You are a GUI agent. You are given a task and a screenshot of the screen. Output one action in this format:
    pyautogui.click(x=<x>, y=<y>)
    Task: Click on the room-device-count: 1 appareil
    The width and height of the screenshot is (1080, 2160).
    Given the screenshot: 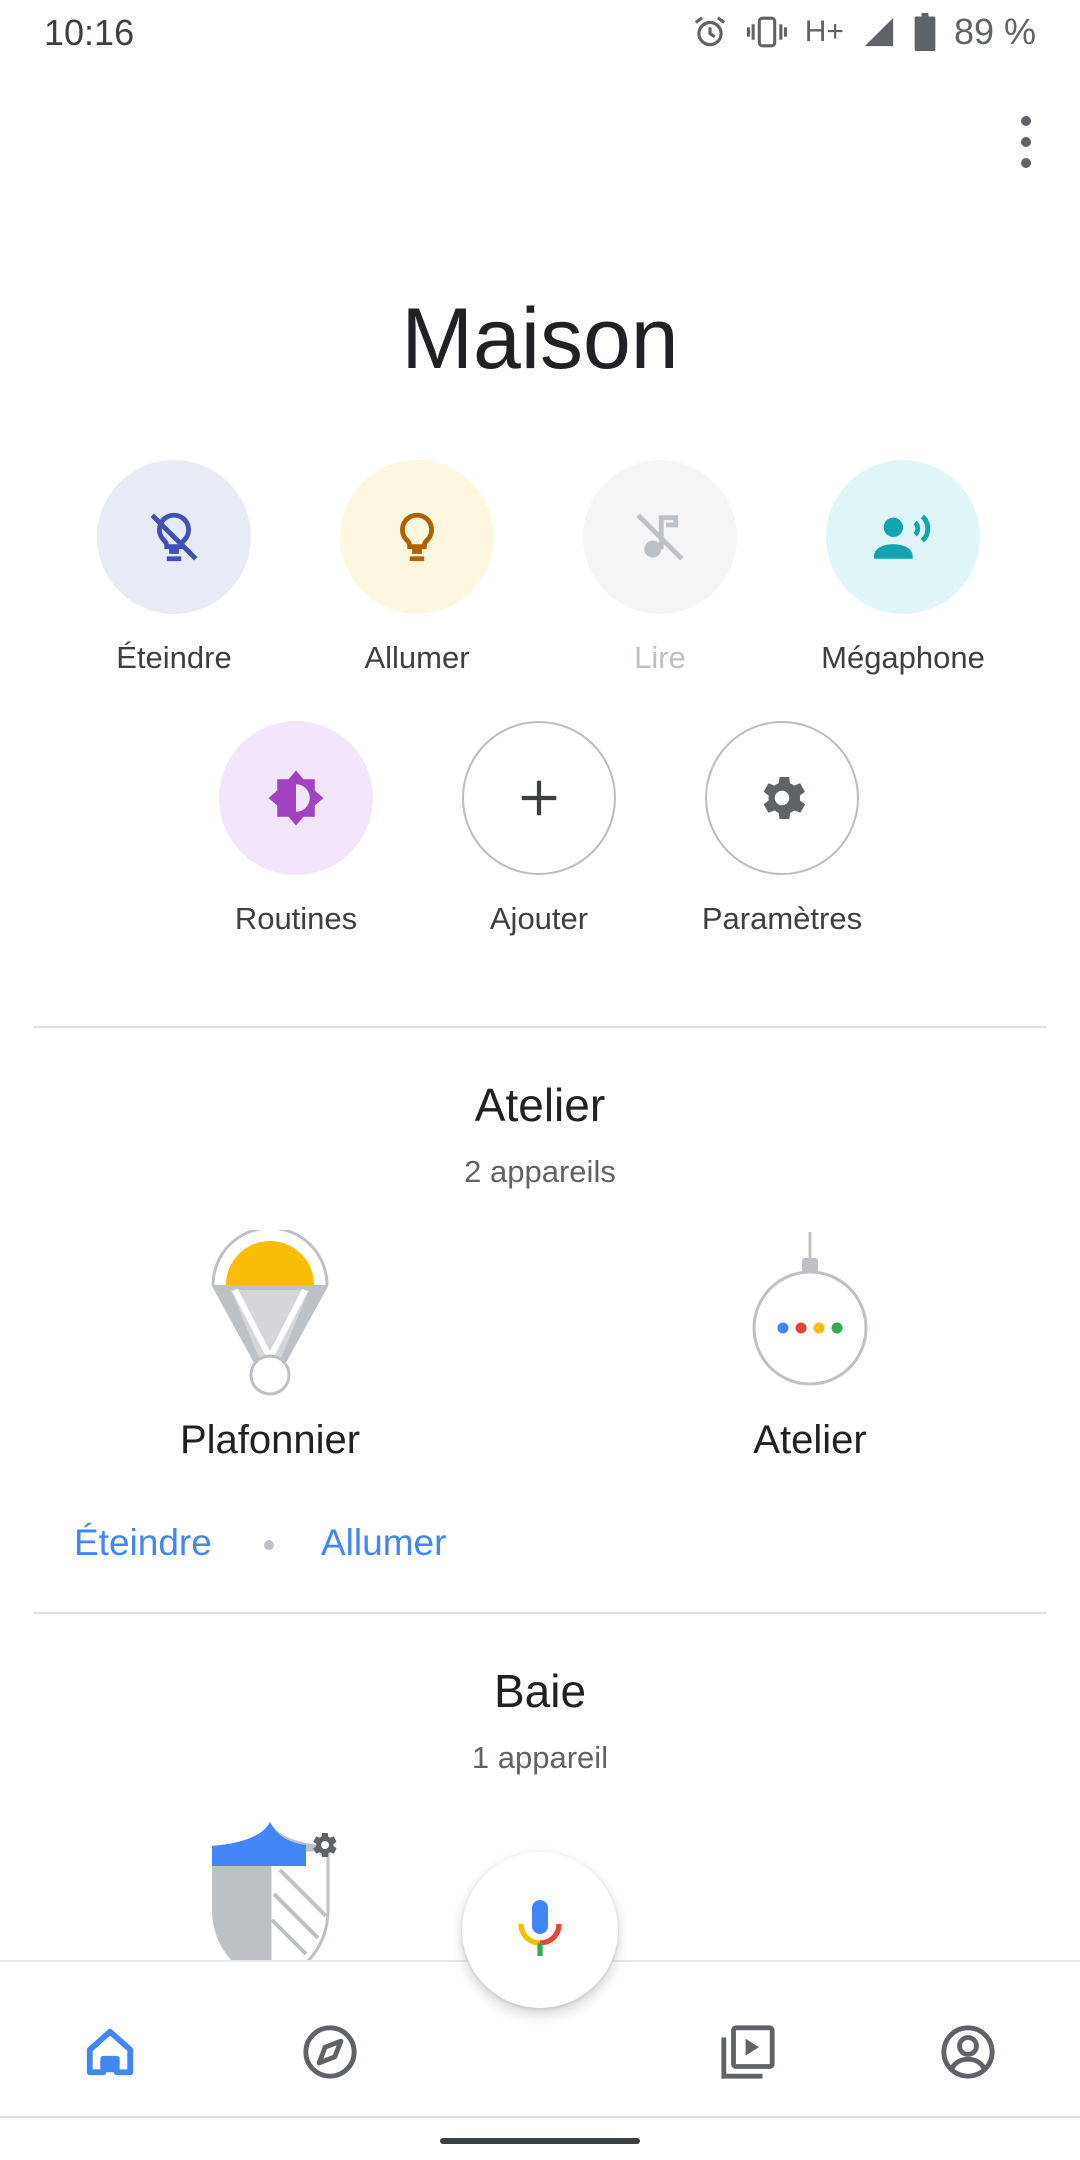 What is the action you would take?
    pyautogui.click(x=540, y=1757)
    